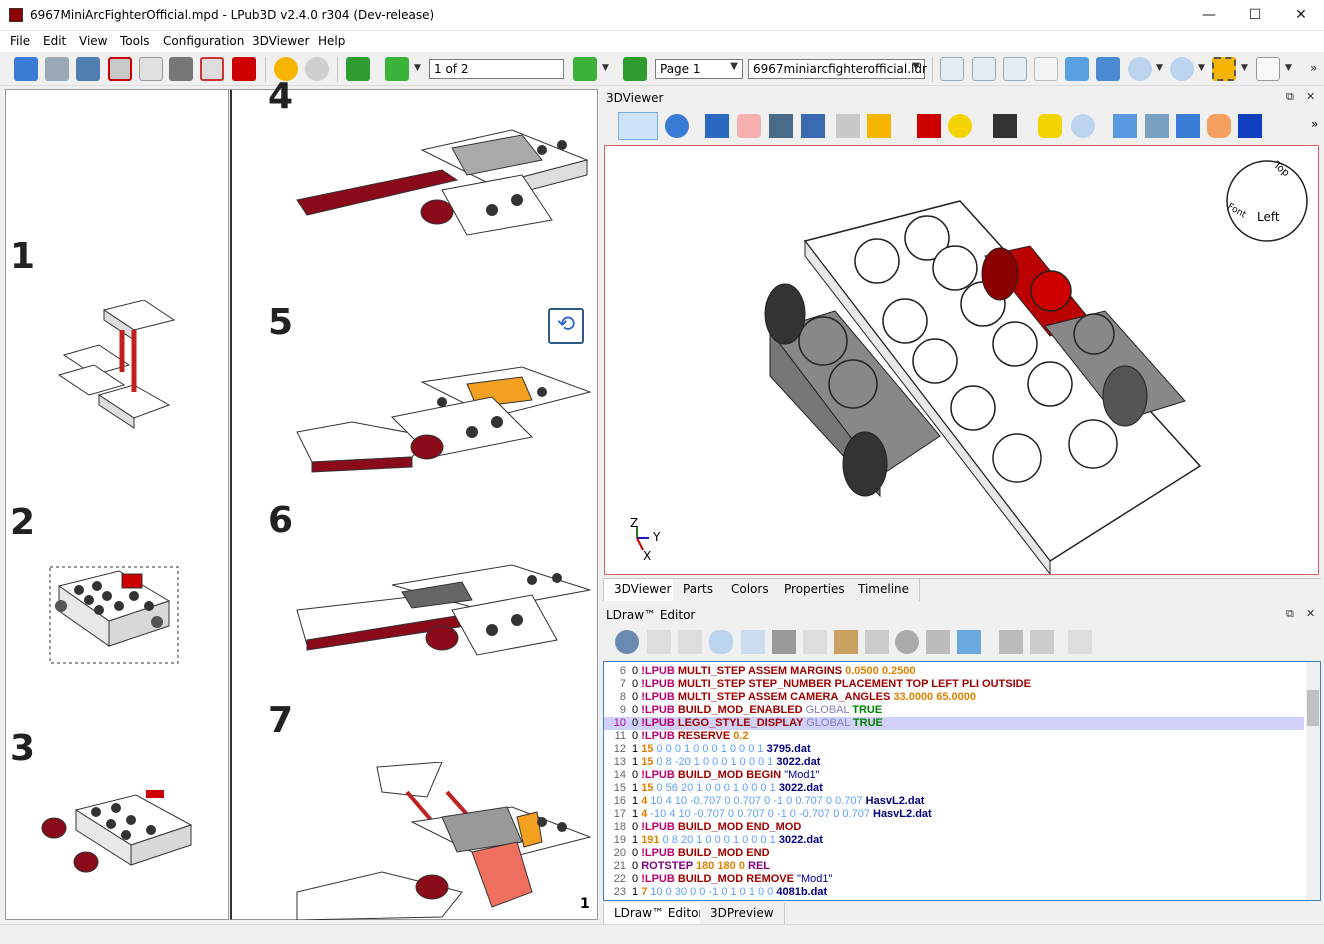 The width and height of the screenshot is (1324, 944). What do you see at coordinates (1267, 201) in the screenshot?
I see `viewsphere-widget` at bounding box center [1267, 201].